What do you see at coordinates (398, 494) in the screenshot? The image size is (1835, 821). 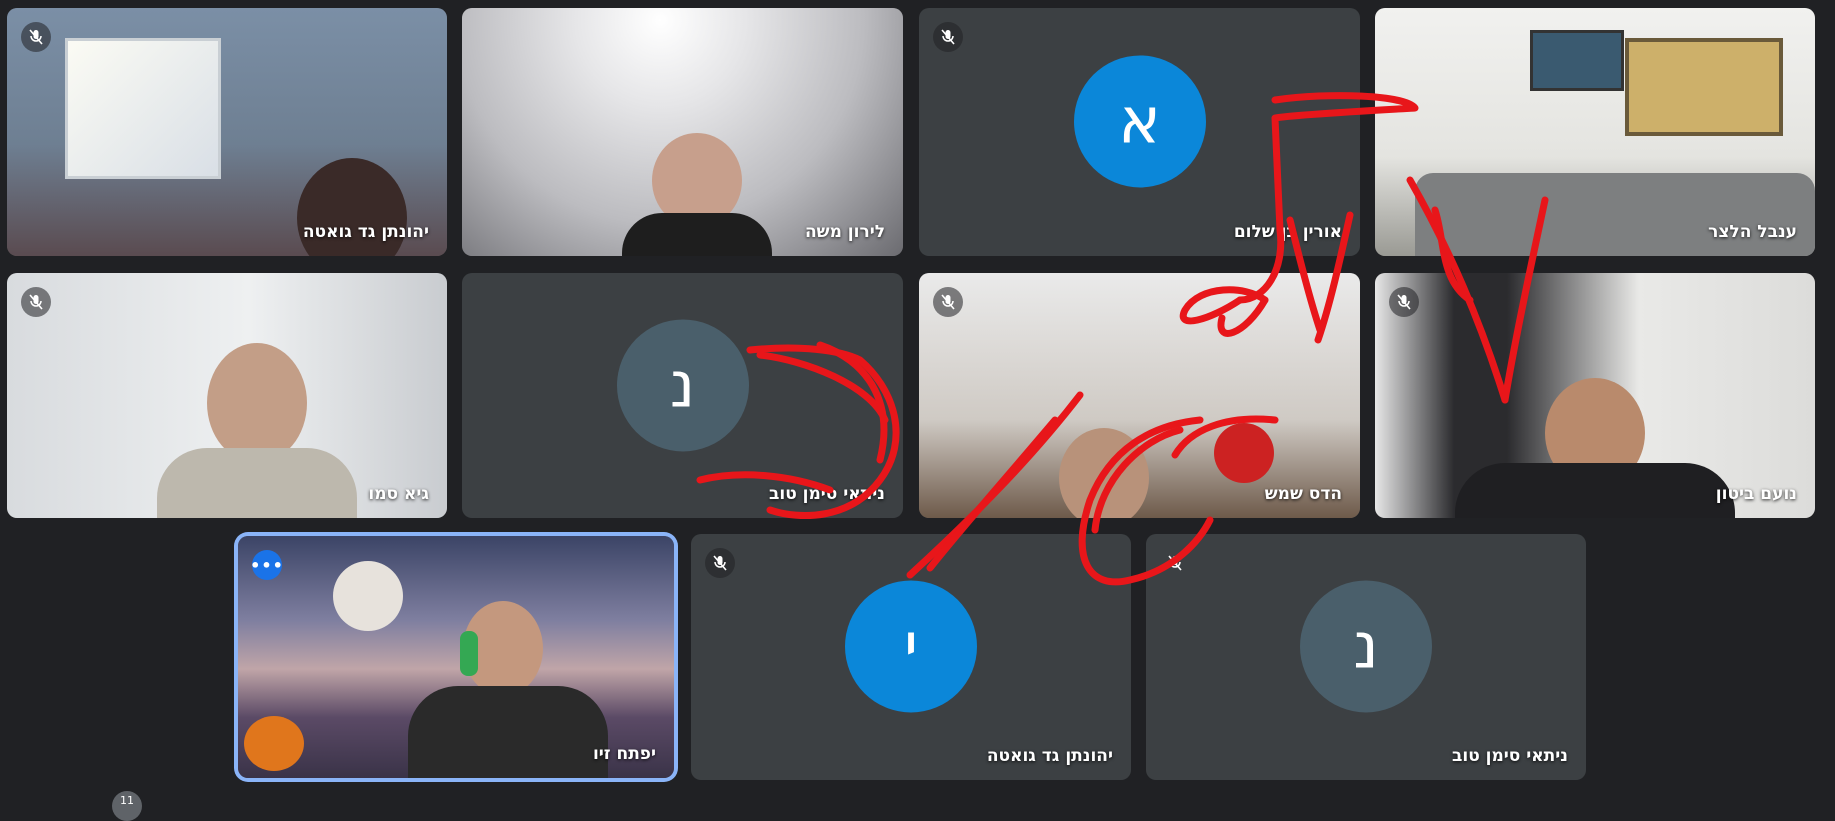 I see `participant-name: גיא סמו` at bounding box center [398, 494].